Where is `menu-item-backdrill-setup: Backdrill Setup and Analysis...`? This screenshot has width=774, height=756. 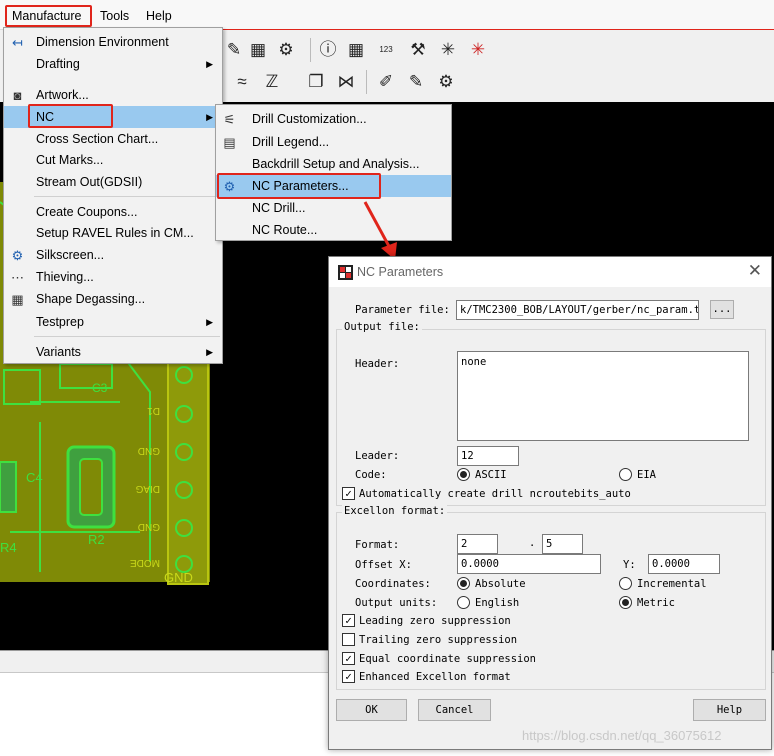
menu-item-backdrill-setup: Backdrill Setup and Analysis... is located at coordinates (333, 164).